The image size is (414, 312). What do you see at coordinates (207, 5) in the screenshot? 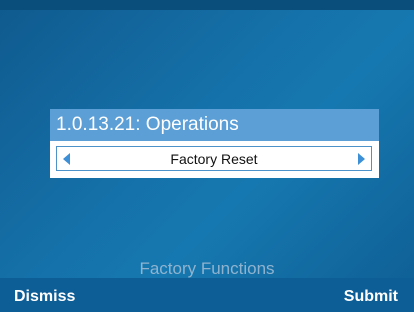
I see `top-bar` at bounding box center [207, 5].